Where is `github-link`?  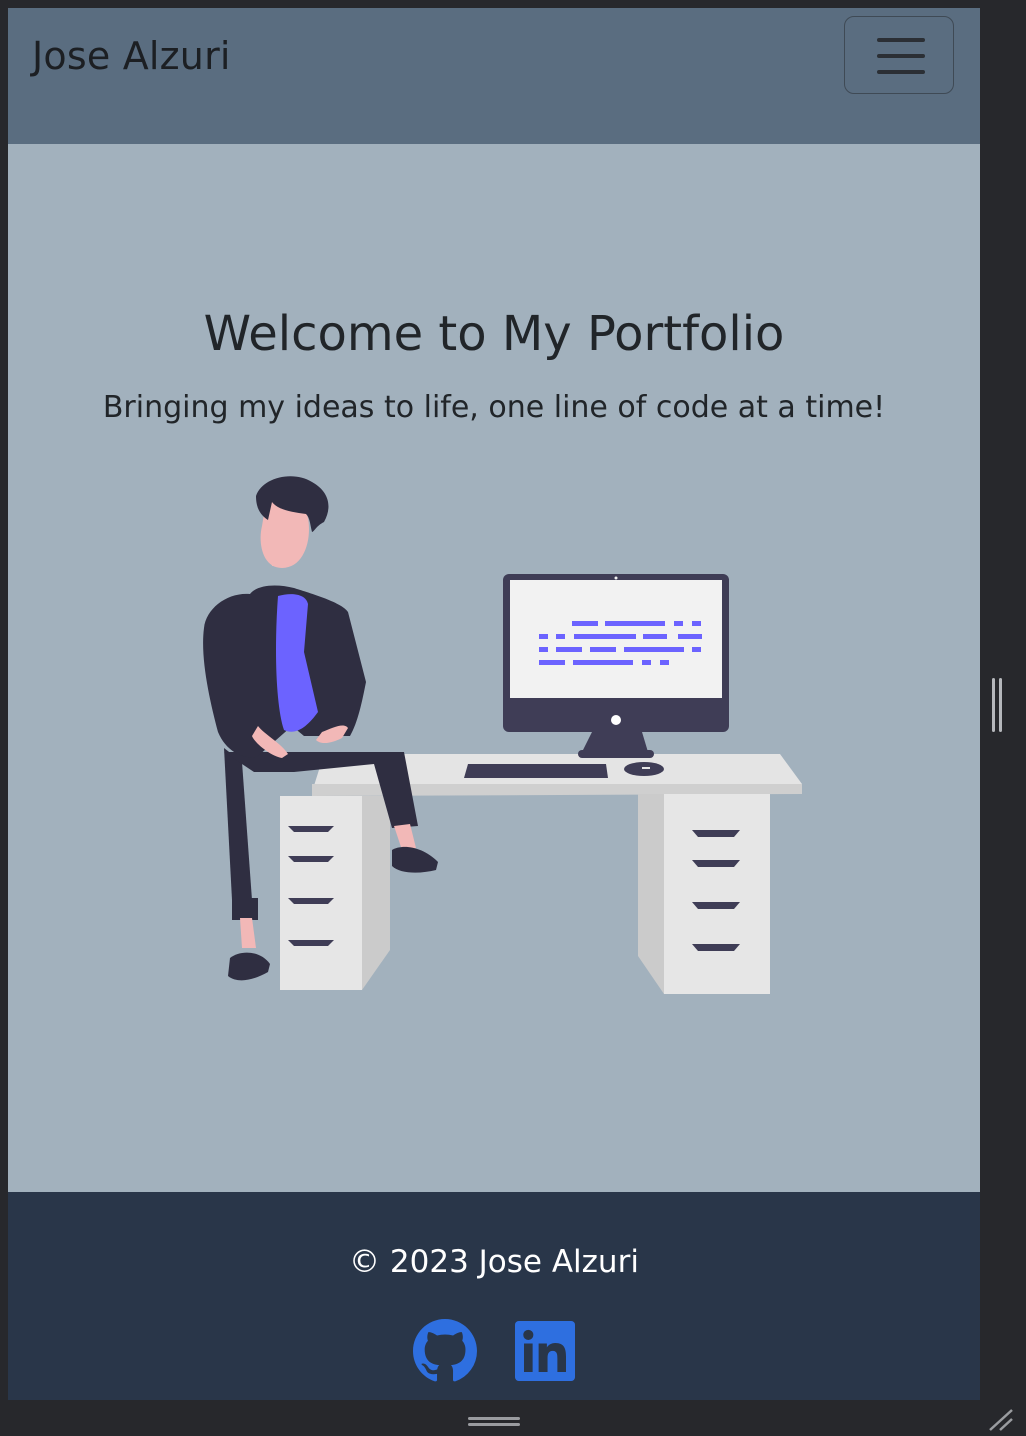 github-link is located at coordinates (445, 1353).